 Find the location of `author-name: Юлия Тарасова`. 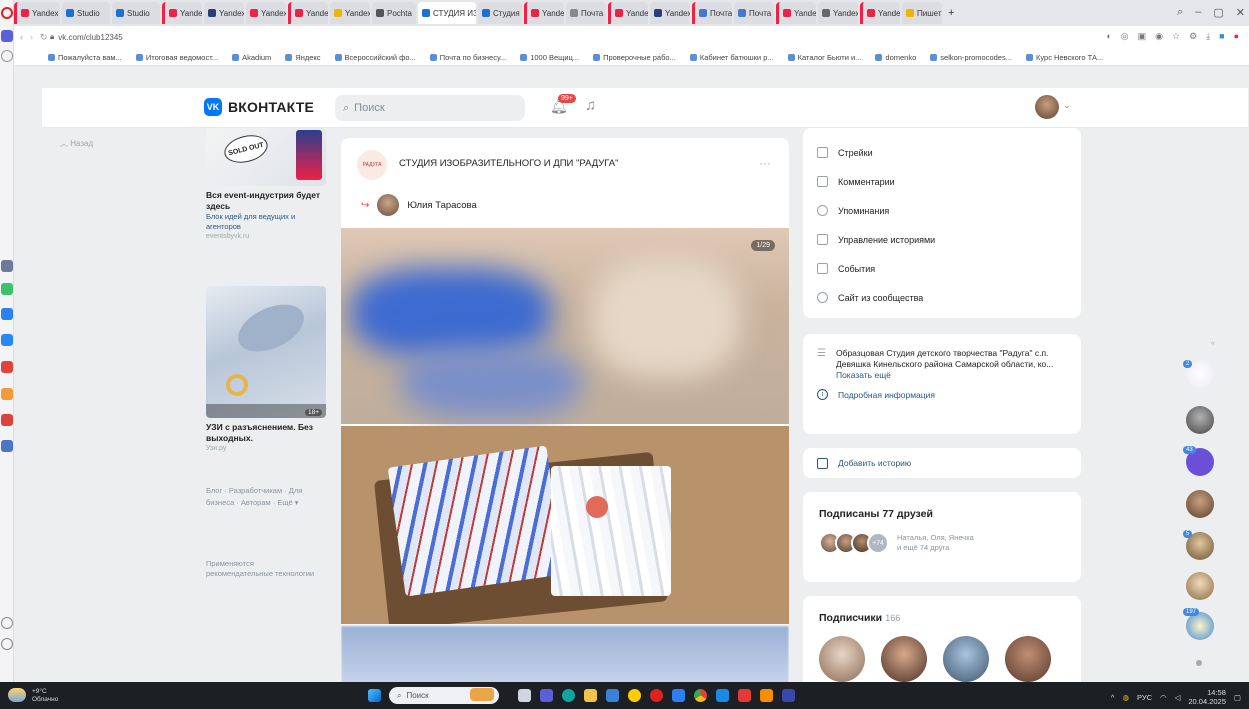

author-name: Юлия Тарасова is located at coordinates (441, 205).